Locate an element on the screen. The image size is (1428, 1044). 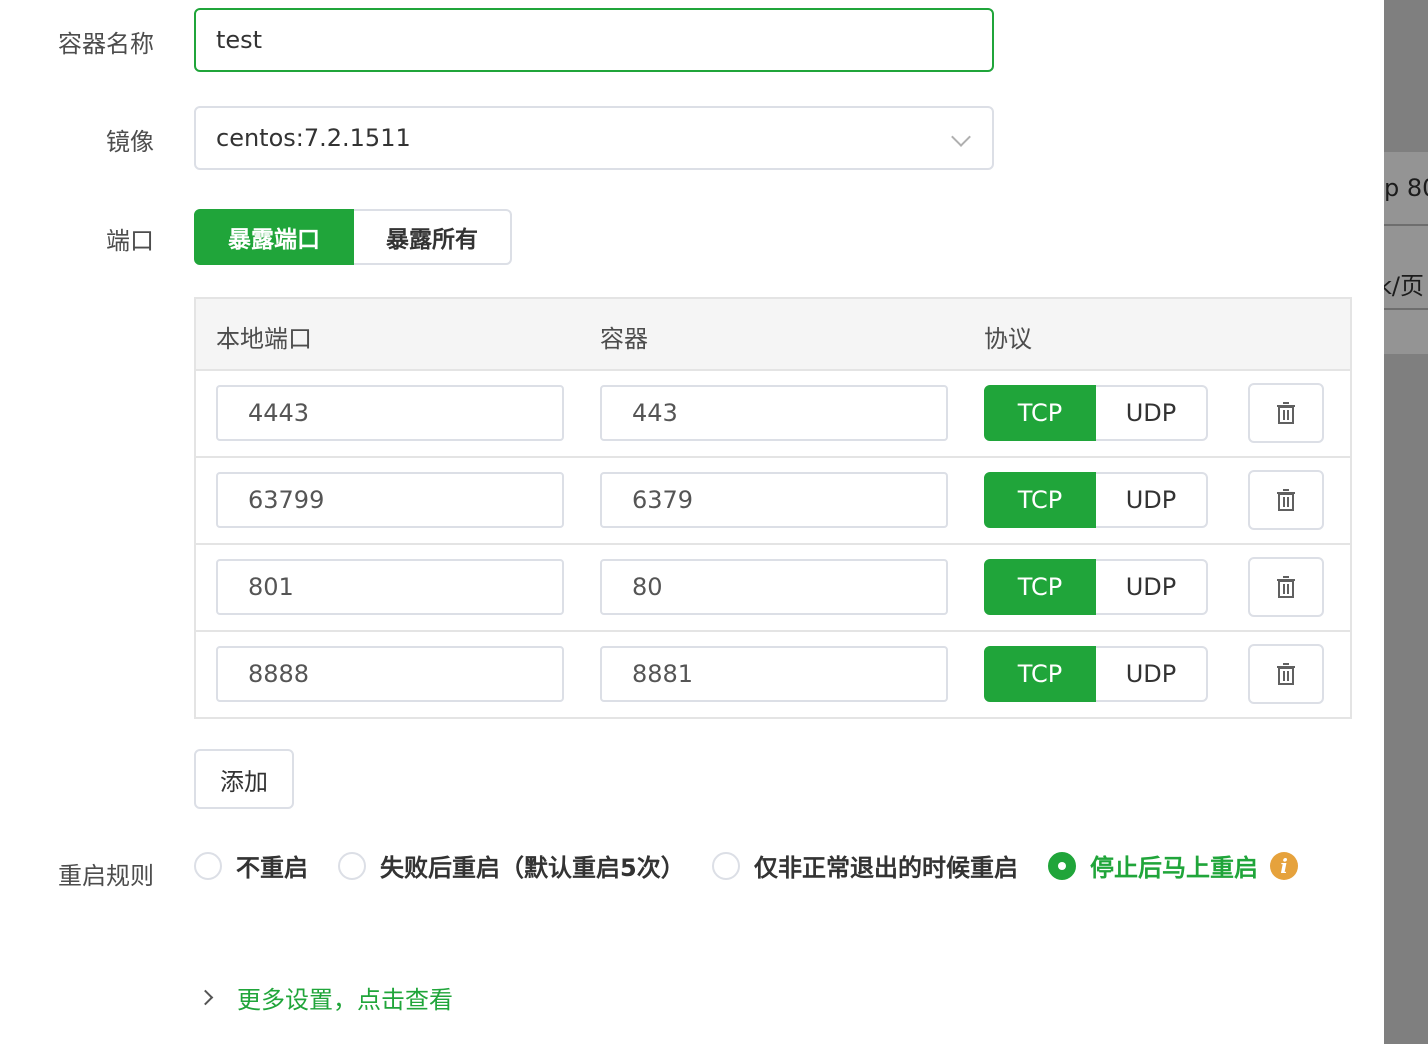
restart-option-on-failure: 失败后重启（默认重启5次） is located at coordinates (511, 865).